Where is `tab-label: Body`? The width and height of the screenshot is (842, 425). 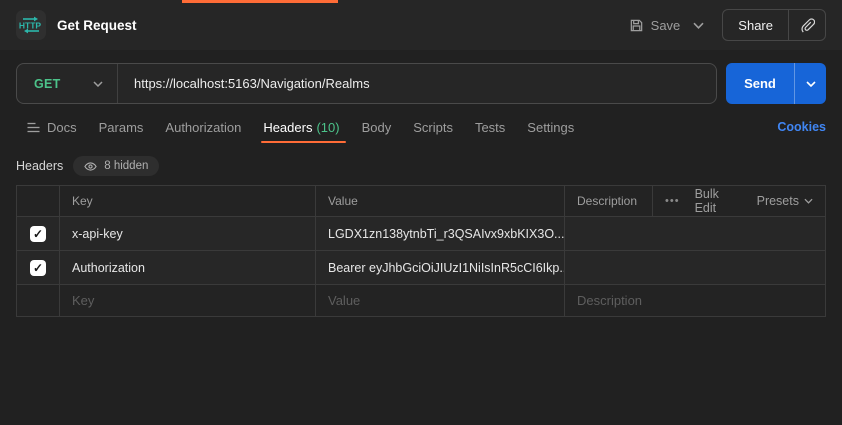 tab-label: Body is located at coordinates (376, 127).